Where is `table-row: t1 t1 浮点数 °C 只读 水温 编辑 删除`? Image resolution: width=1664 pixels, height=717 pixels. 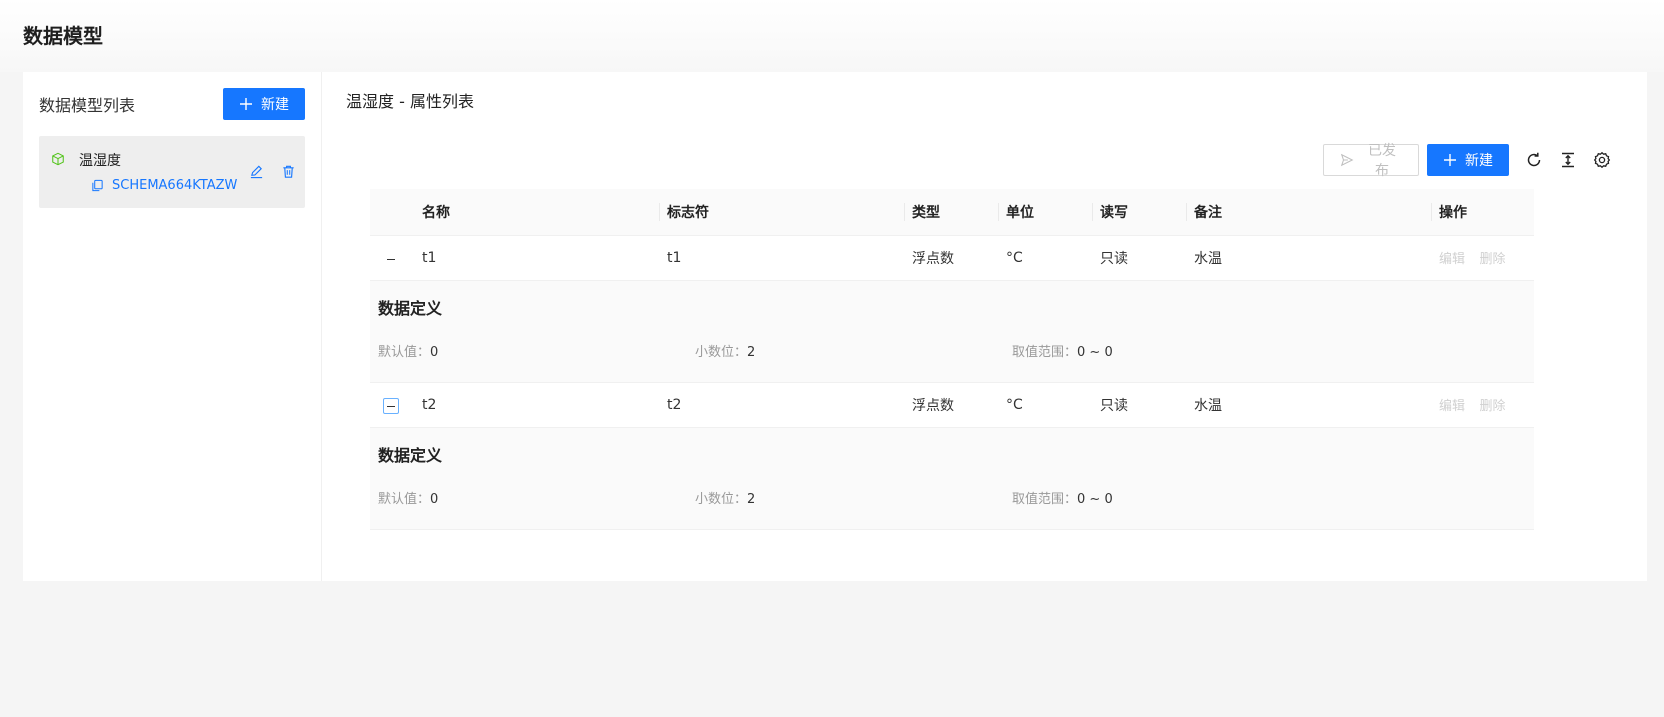
table-row: t1 t1 浮点数 °C 只读 水温 编辑 删除 is located at coordinates (952, 258).